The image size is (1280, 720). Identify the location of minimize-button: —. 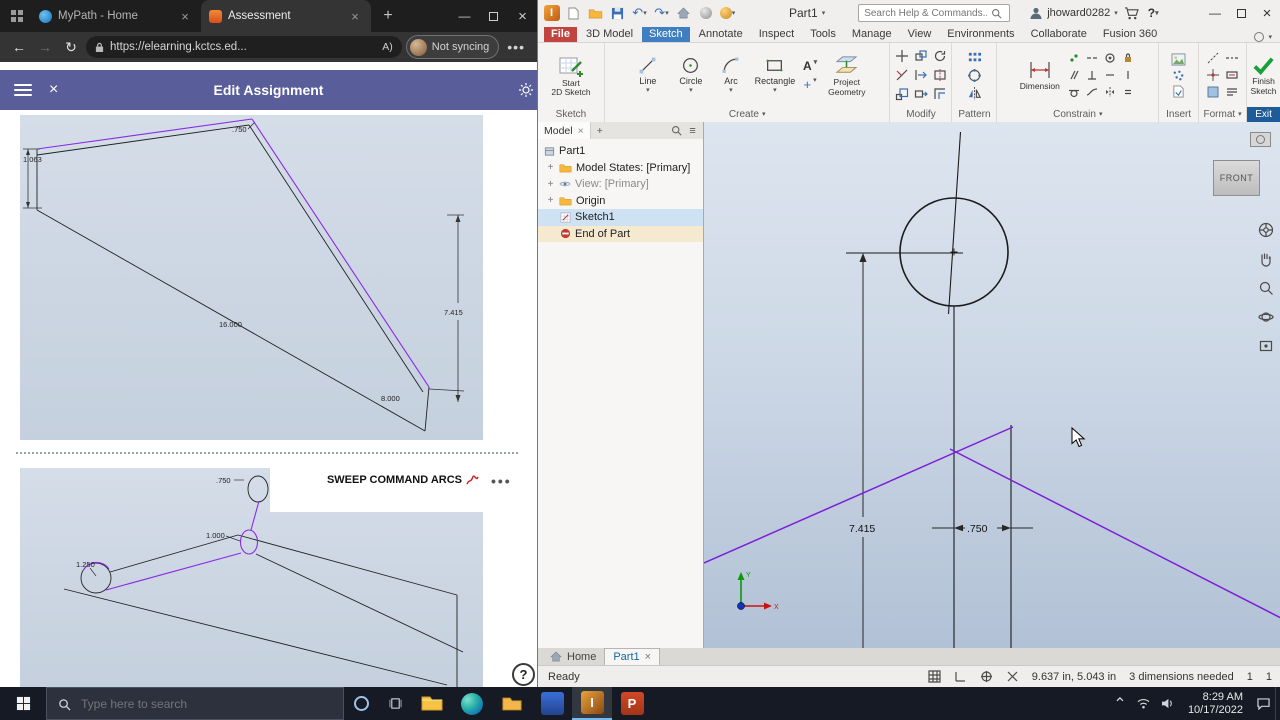
(464, 16).